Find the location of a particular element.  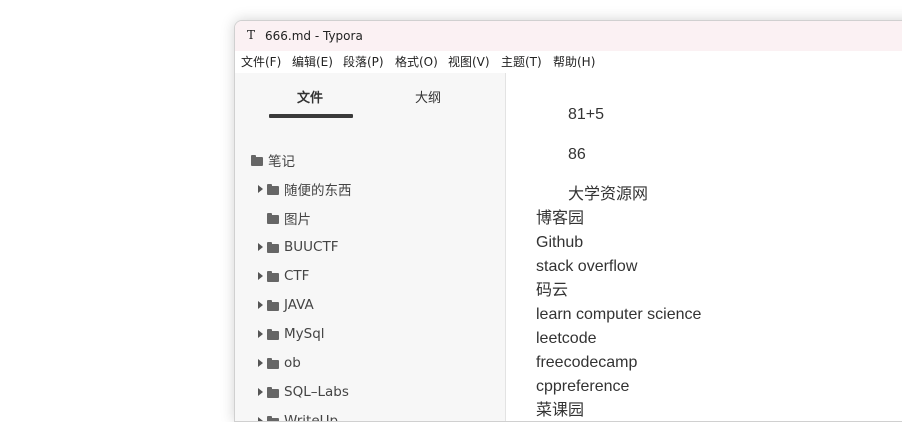

tree-item-folder: SQL–Labs is located at coordinates (303, 392).